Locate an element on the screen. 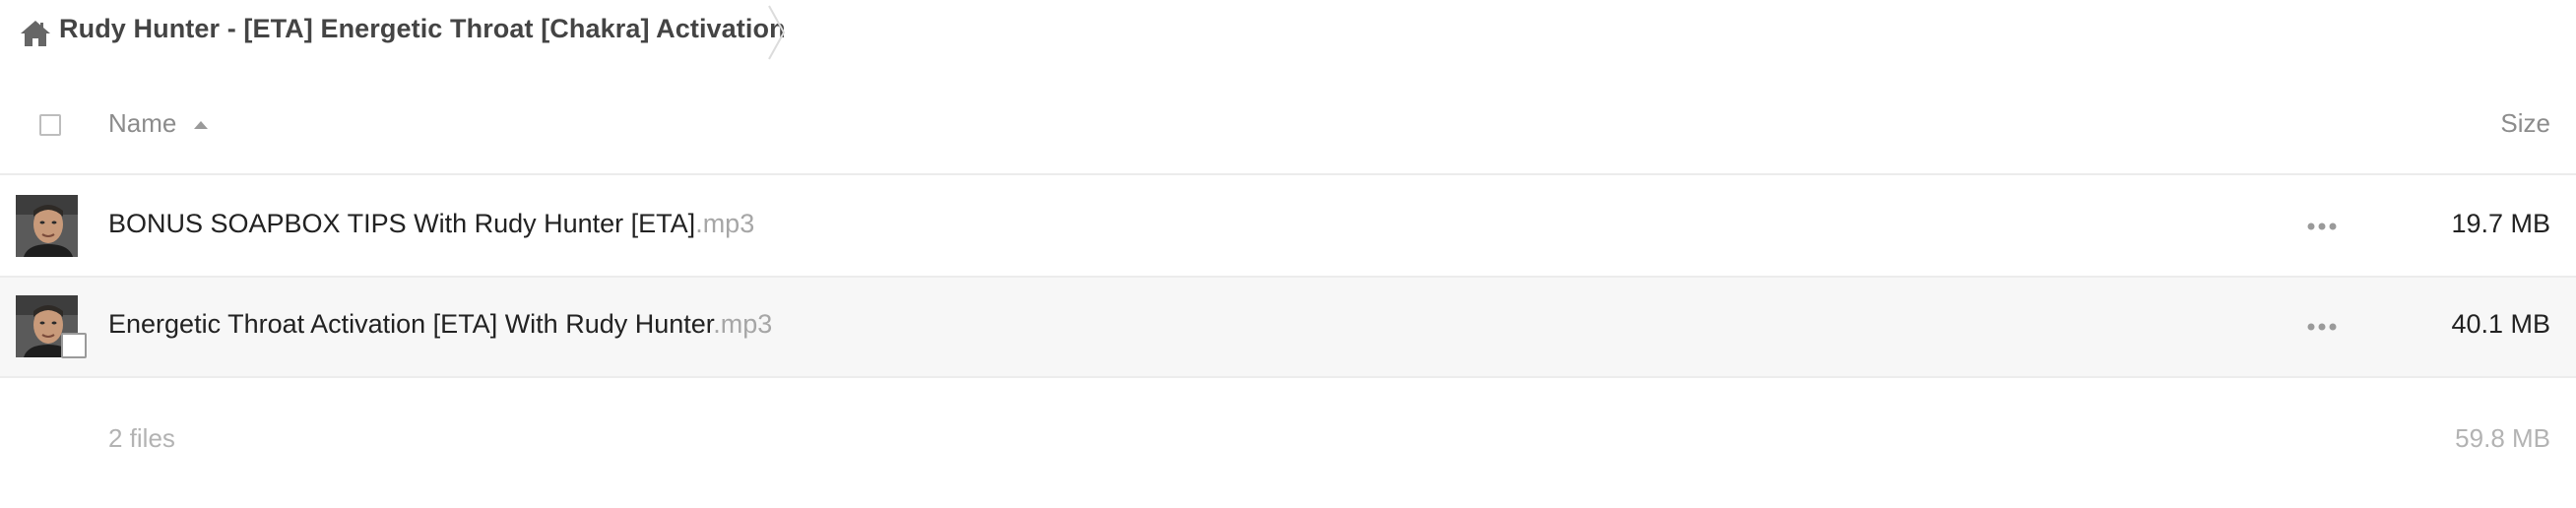 This screenshot has width=2576, height=508. name-column-header: Name is located at coordinates (142, 123).